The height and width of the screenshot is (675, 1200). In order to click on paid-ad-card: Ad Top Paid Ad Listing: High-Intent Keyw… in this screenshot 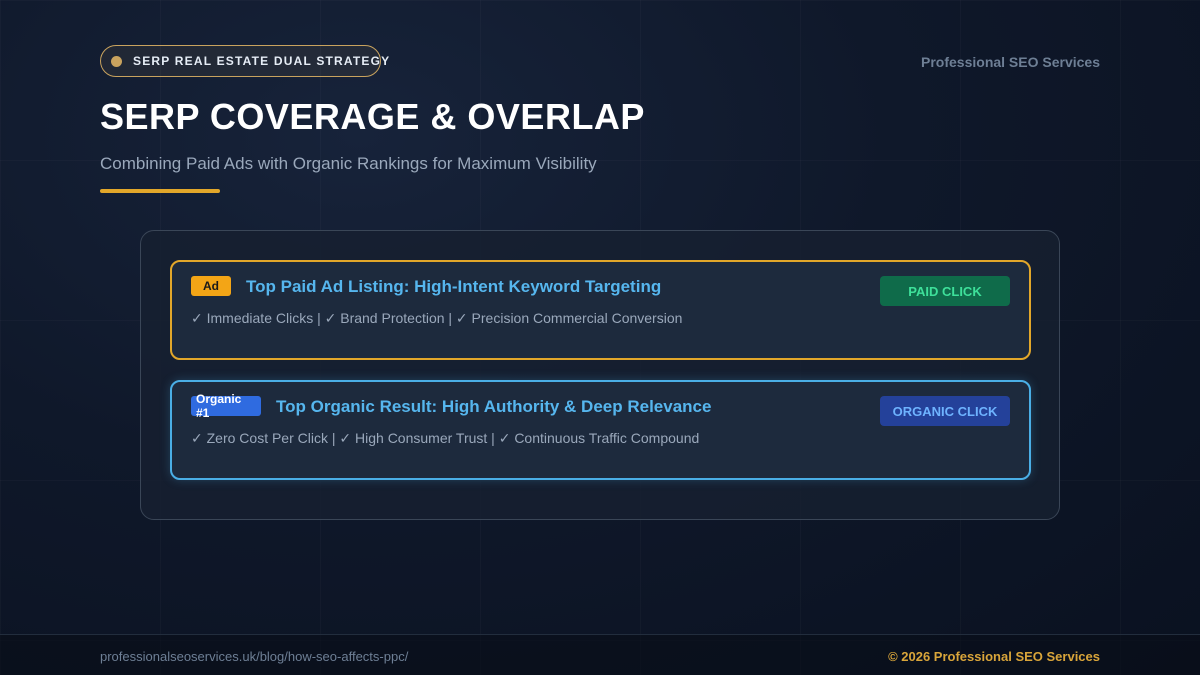, I will do `click(600, 310)`.